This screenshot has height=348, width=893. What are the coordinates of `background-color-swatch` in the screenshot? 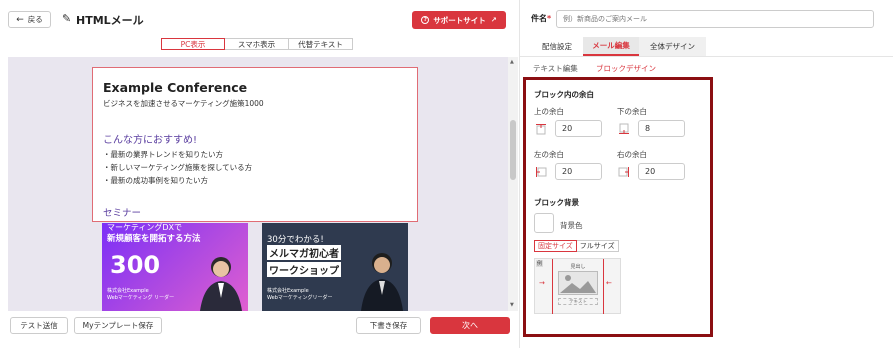 It's located at (544, 223).